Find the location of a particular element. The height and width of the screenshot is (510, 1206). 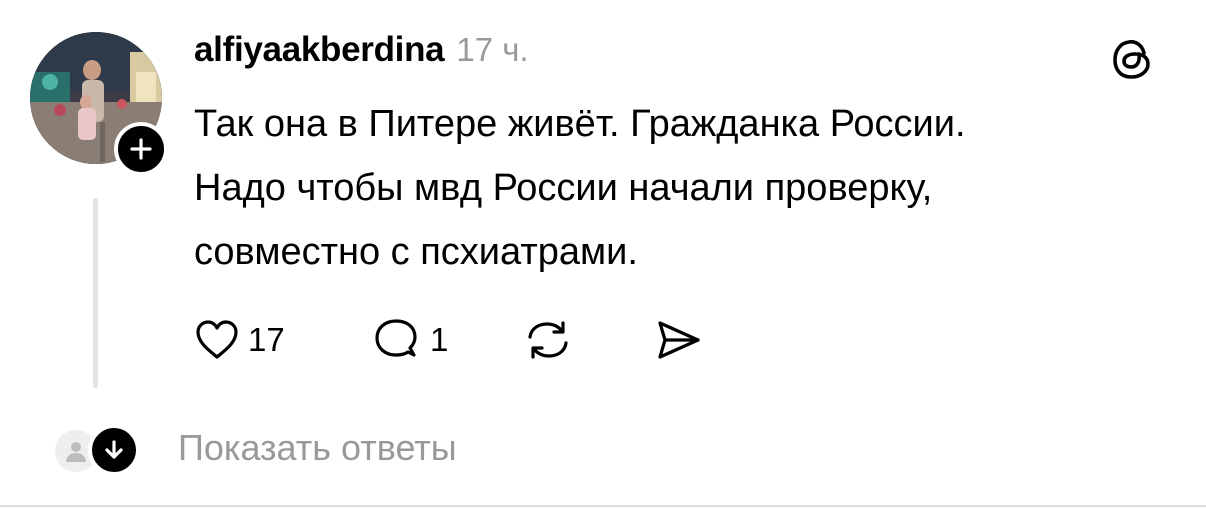

follow-button is located at coordinates (141, 149).